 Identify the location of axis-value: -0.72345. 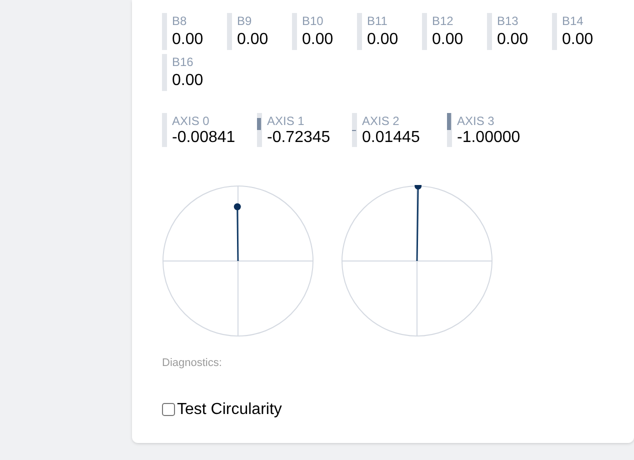
(298, 138).